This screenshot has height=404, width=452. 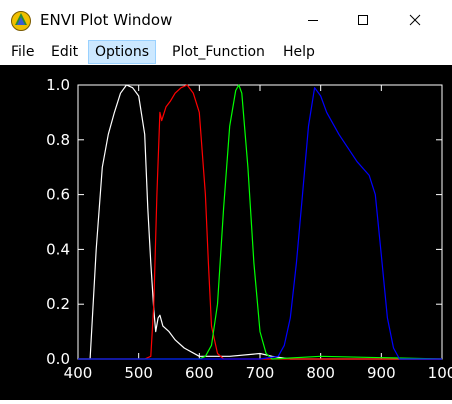 I want to click on y-tick-label: 0.6, so click(x=58, y=195).